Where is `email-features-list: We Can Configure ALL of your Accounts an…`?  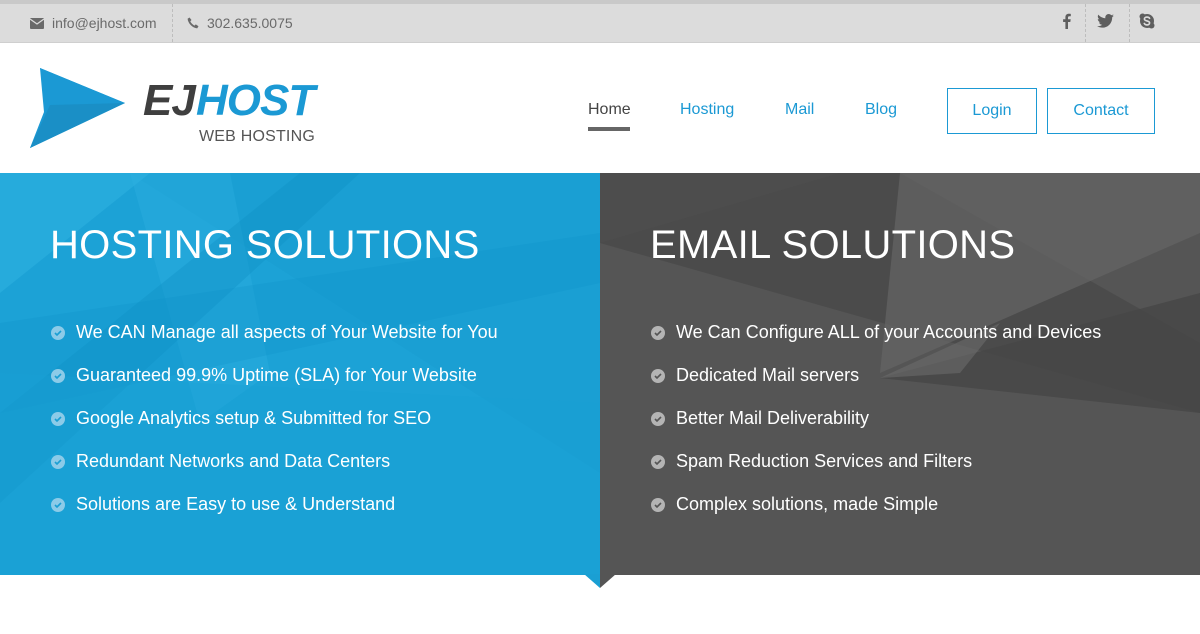 email-features-list: We Can Configure ALL of your Accounts an… is located at coordinates (875, 418).